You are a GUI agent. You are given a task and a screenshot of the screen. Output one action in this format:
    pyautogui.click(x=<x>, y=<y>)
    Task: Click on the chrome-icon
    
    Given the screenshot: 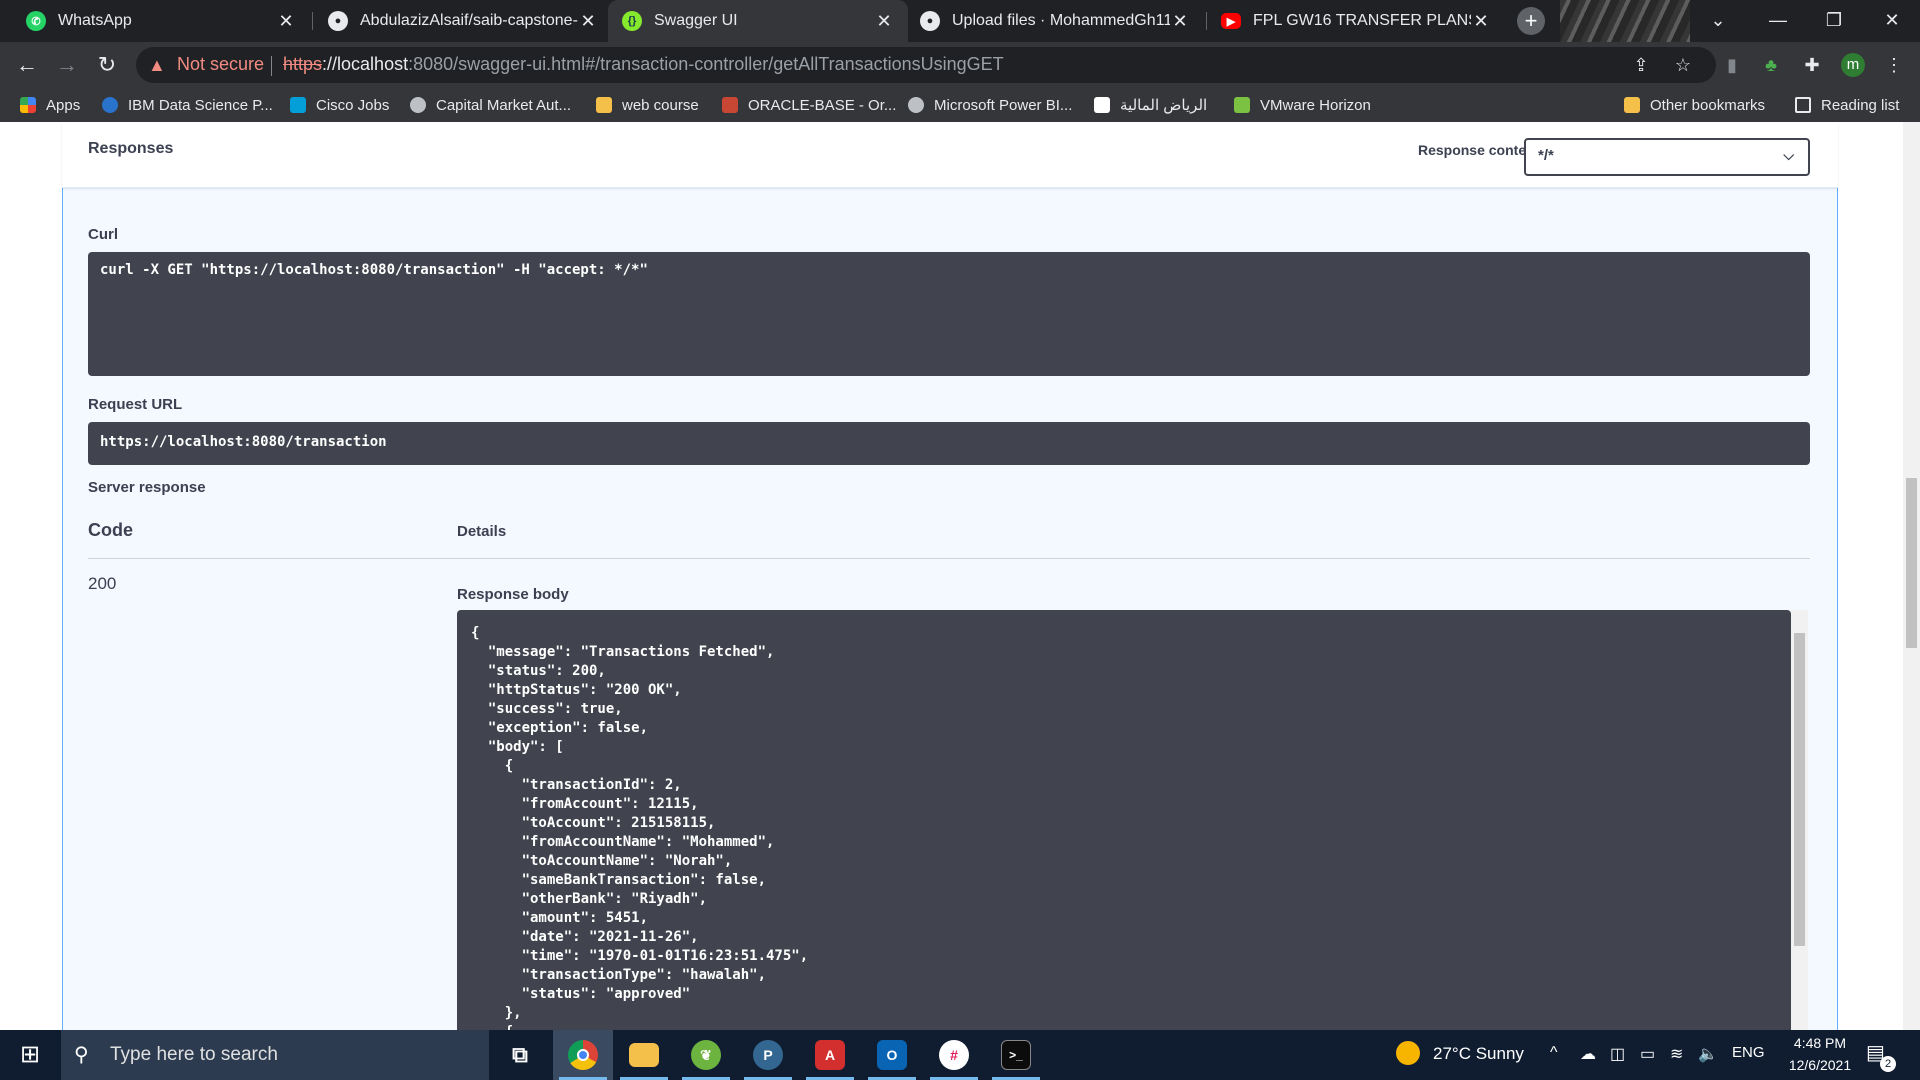 What is the action you would take?
    pyautogui.click(x=583, y=1055)
    